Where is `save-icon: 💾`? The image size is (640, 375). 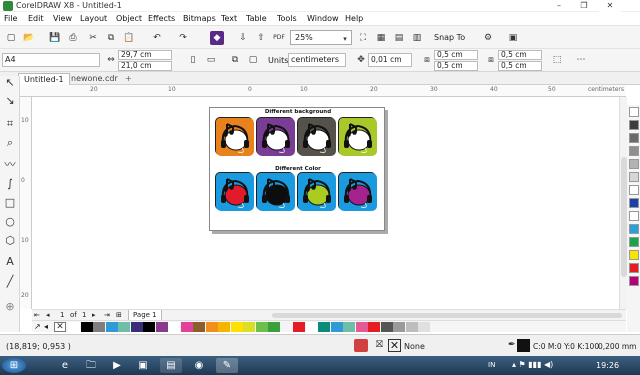
save-icon: 💾 is located at coordinates (55, 38).